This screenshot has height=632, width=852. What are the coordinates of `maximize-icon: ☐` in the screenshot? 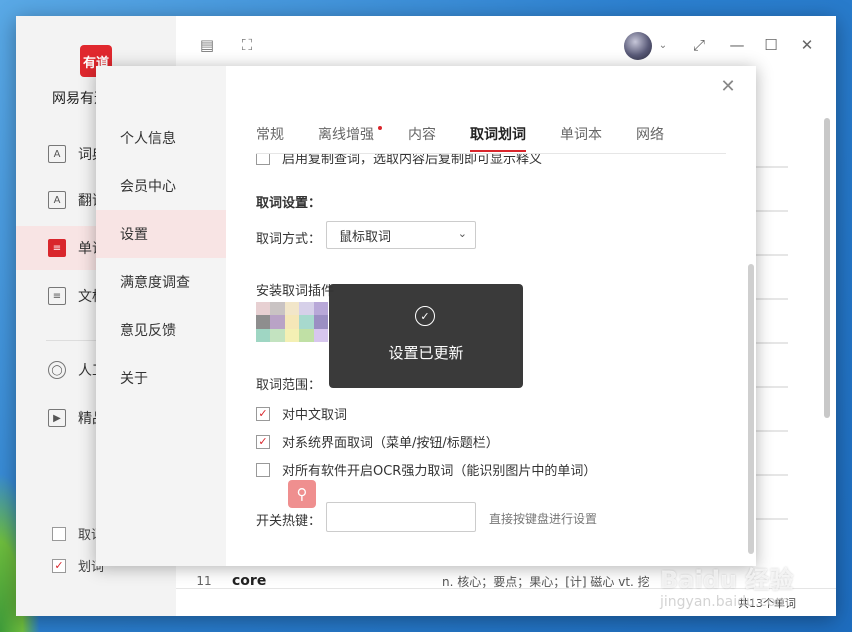 It's located at (771, 45).